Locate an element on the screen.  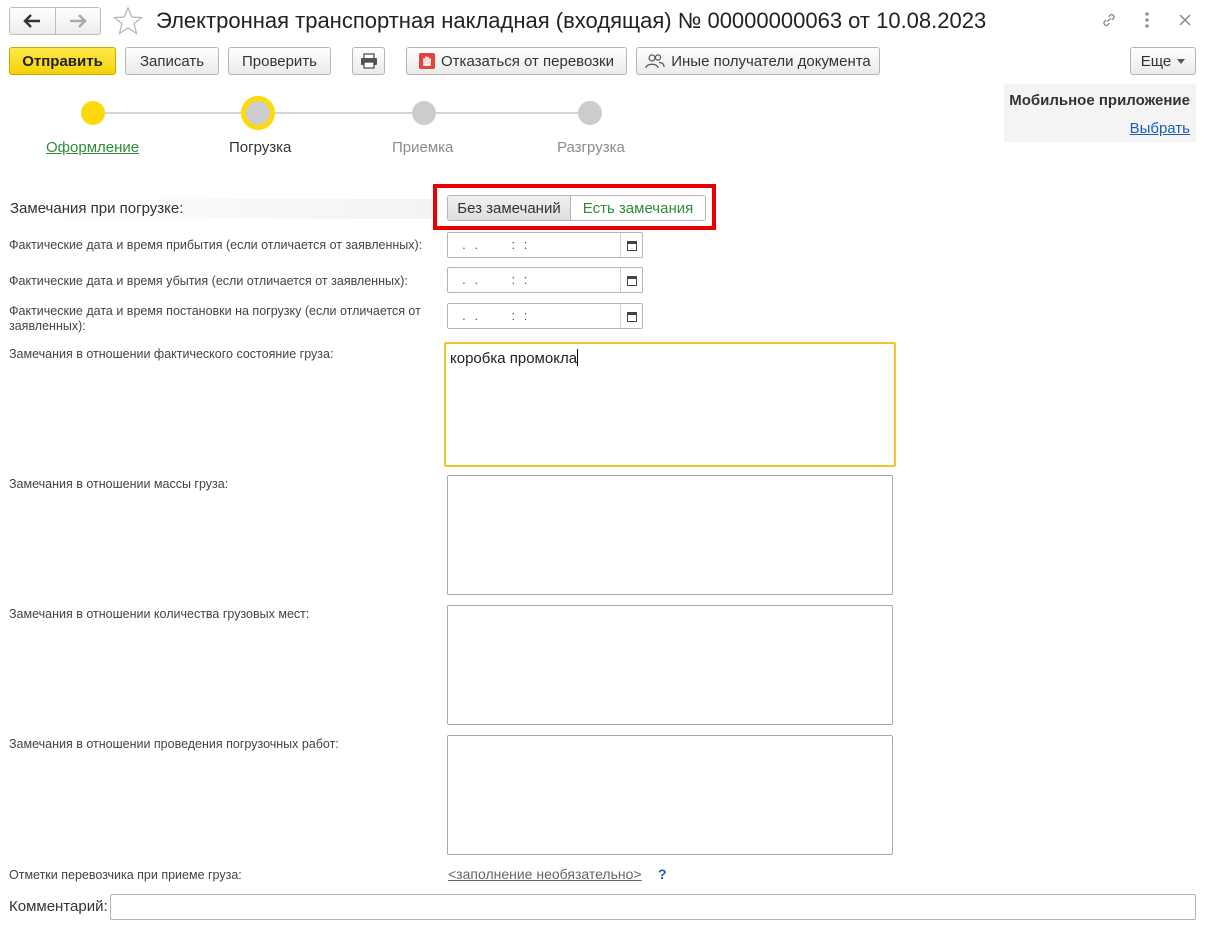
has-remarks-option: Есть замечания is located at coordinates (638, 208).